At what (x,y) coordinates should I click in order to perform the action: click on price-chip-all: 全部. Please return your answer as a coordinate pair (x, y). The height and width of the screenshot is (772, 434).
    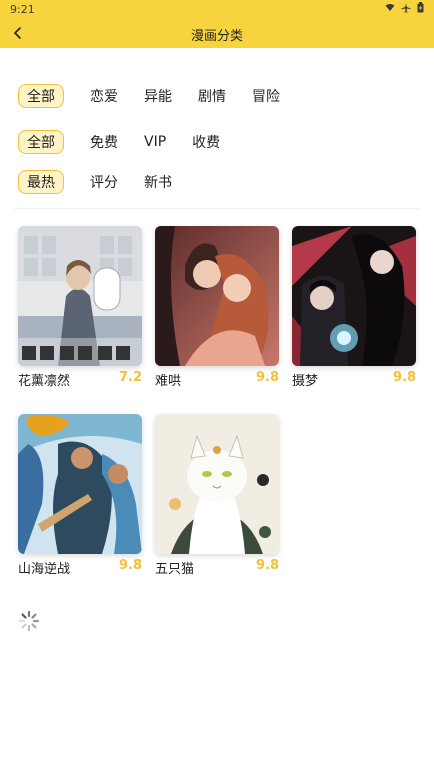
    Looking at the image, I should click on (41, 142).